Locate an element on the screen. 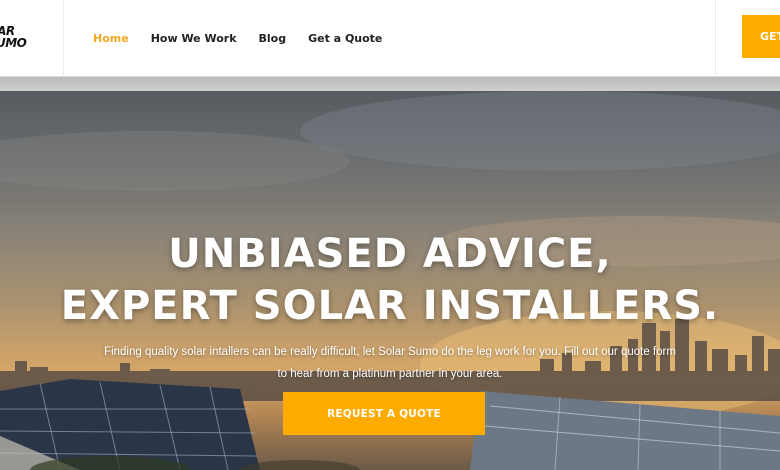 This screenshot has height=470, width=780. header-divider is located at coordinates (715, 38).